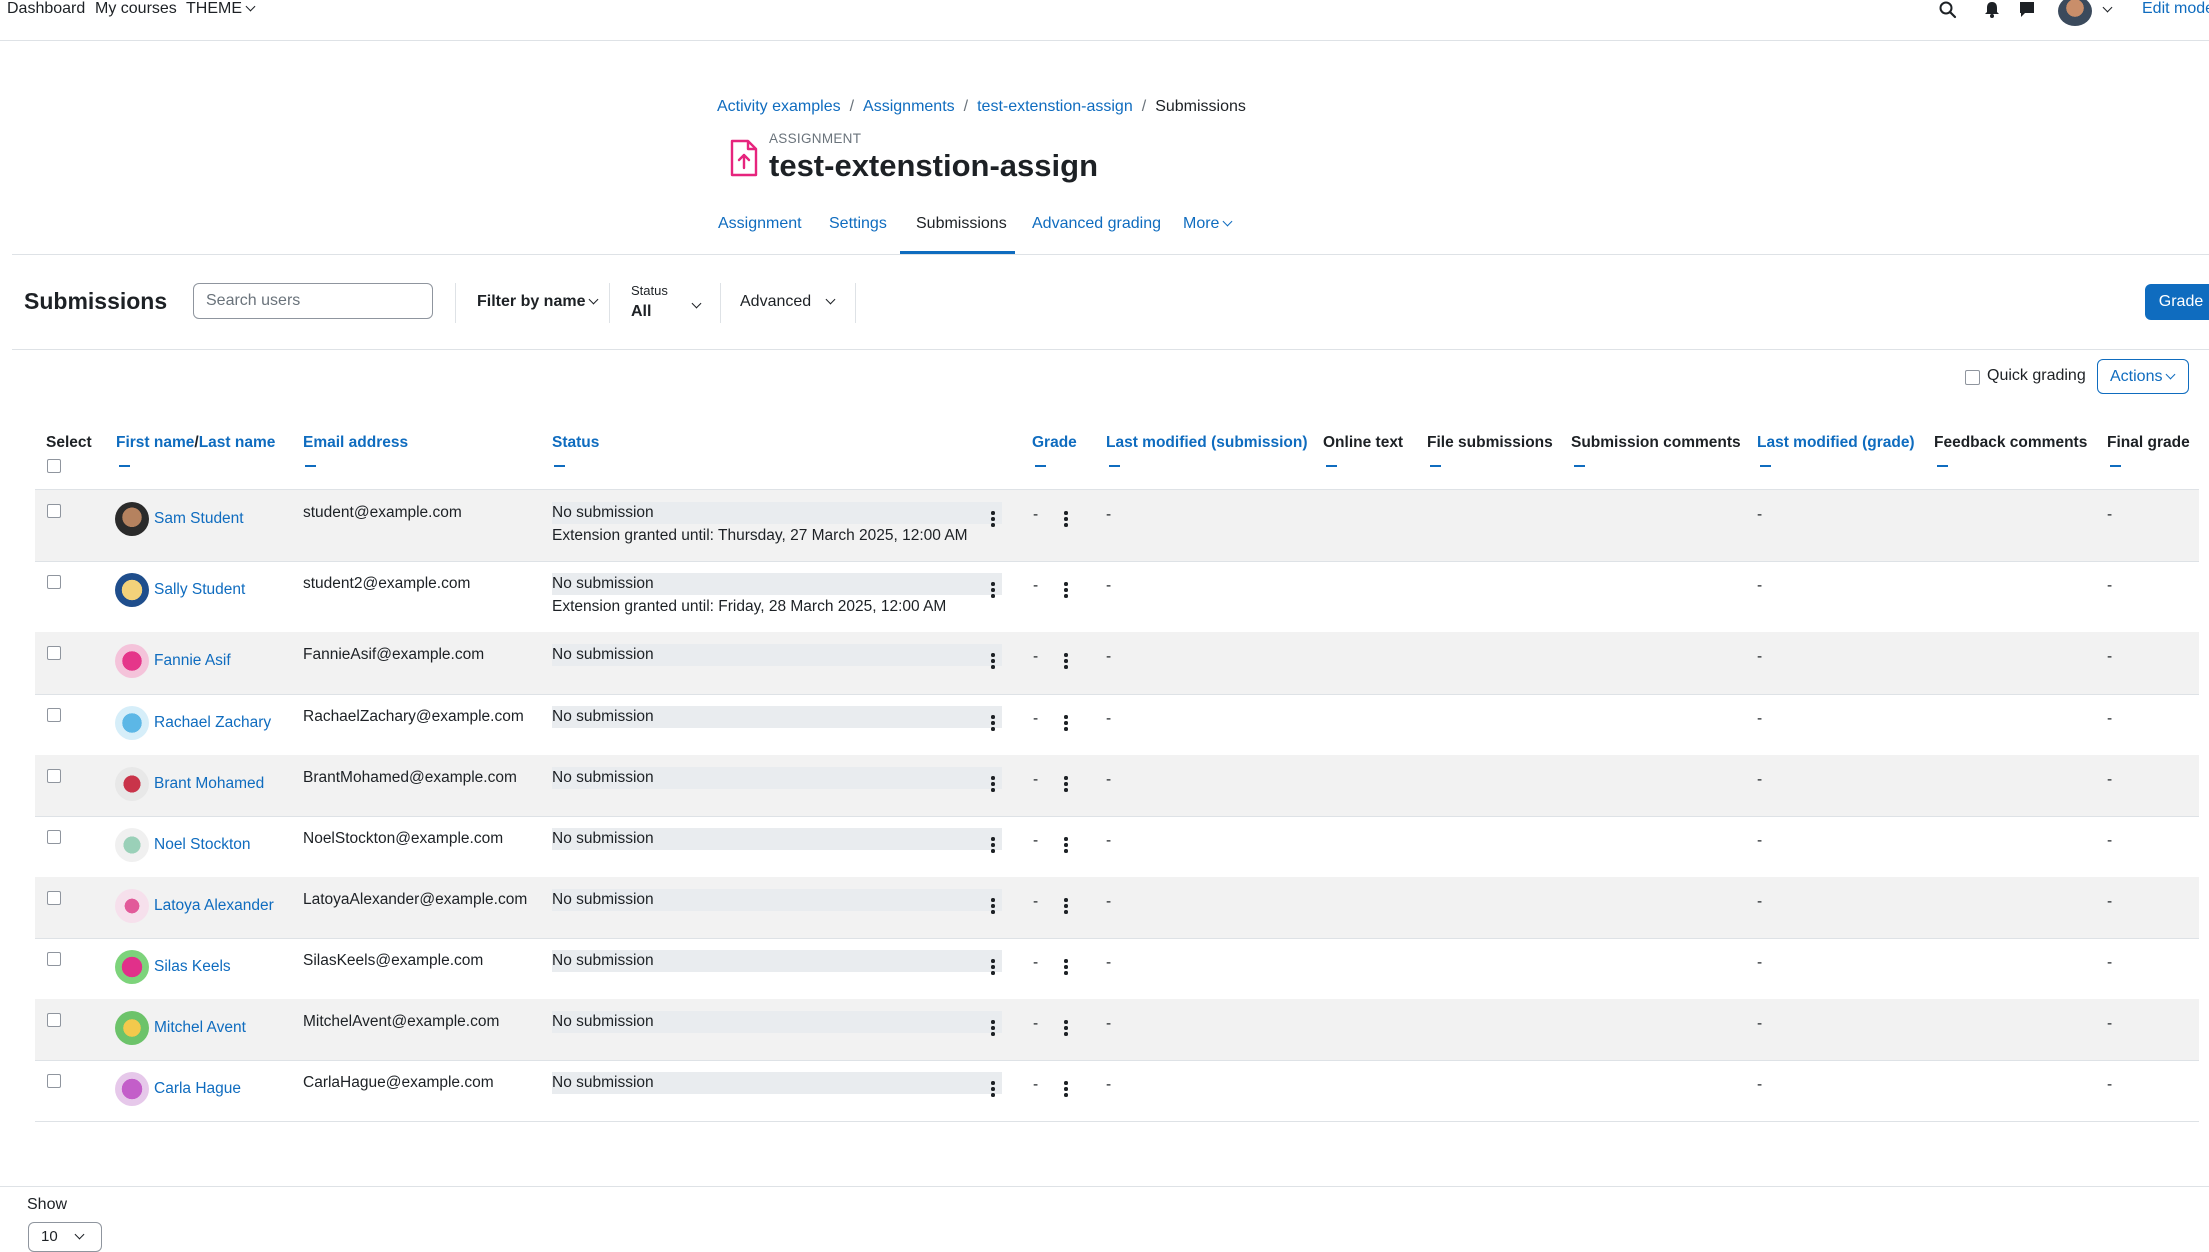 This screenshot has width=2209, height=1252. I want to click on breadcrumb-assignments: Assignments, so click(909, 106).